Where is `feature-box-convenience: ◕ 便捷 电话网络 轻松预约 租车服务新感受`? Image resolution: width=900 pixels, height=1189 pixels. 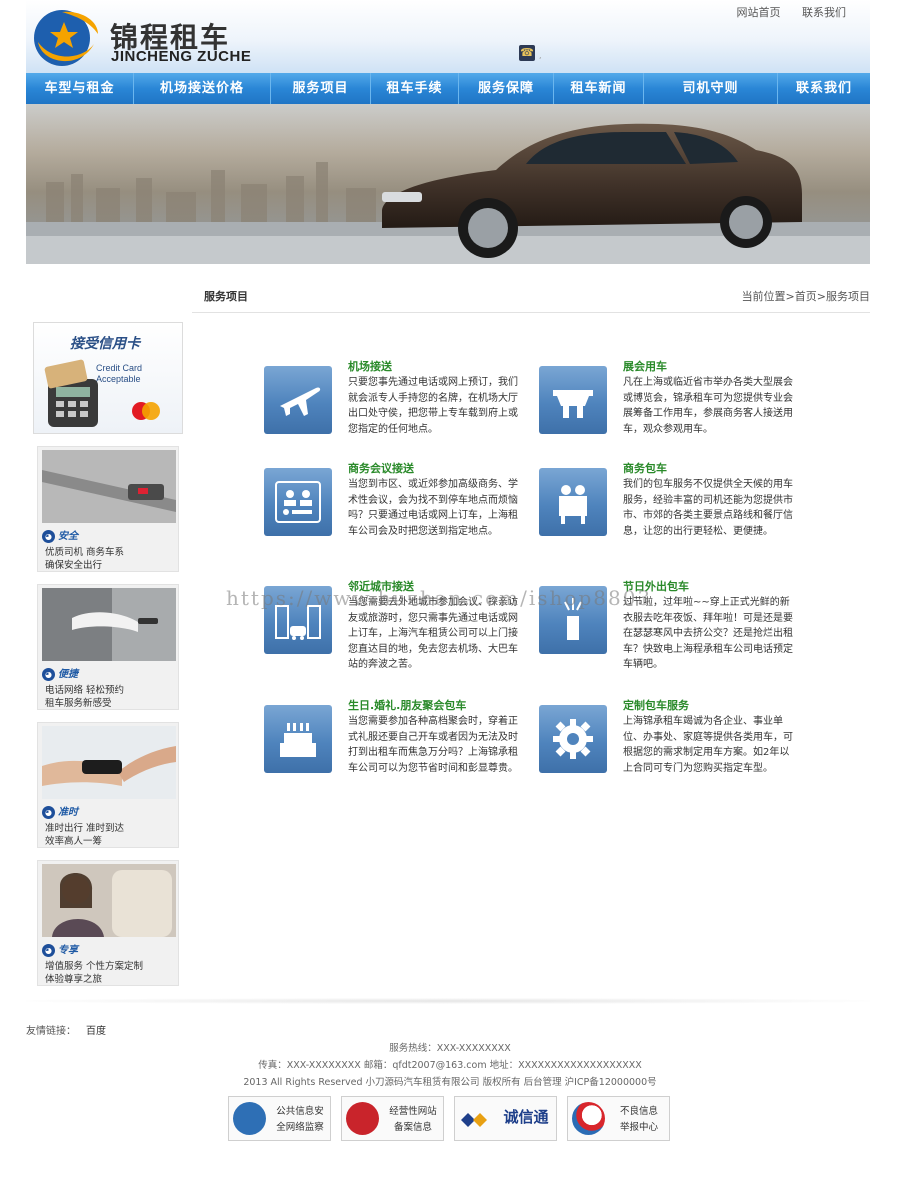
feature-box-convenience: ◕ 便捷 电话网络 轻松预约 租车服务新感受 is located at coordinates (108, 647).